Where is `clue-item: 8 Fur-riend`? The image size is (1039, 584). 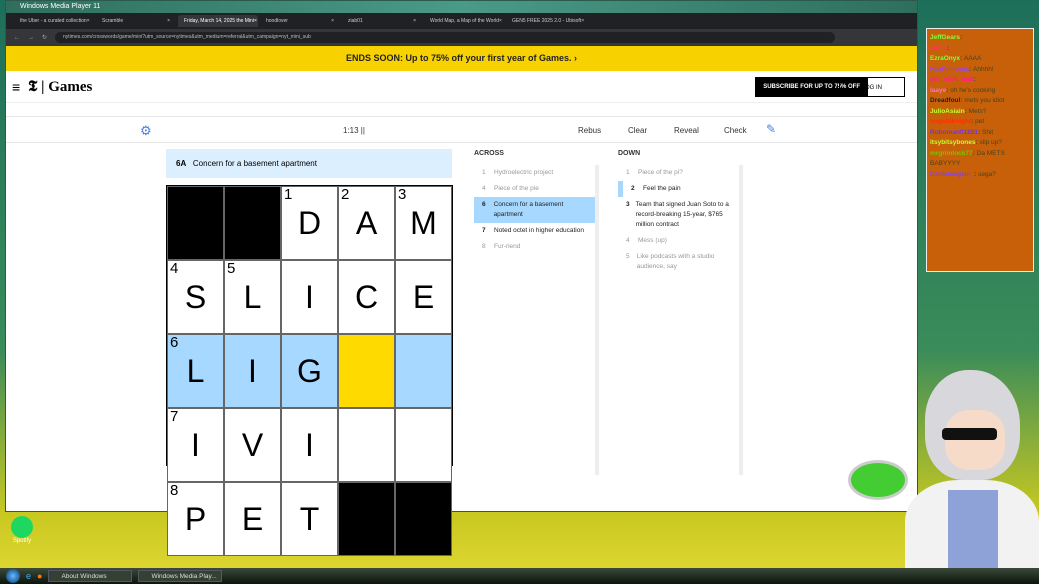 clue-item: 8 Fur-riend is located at coordinates (534, 247).